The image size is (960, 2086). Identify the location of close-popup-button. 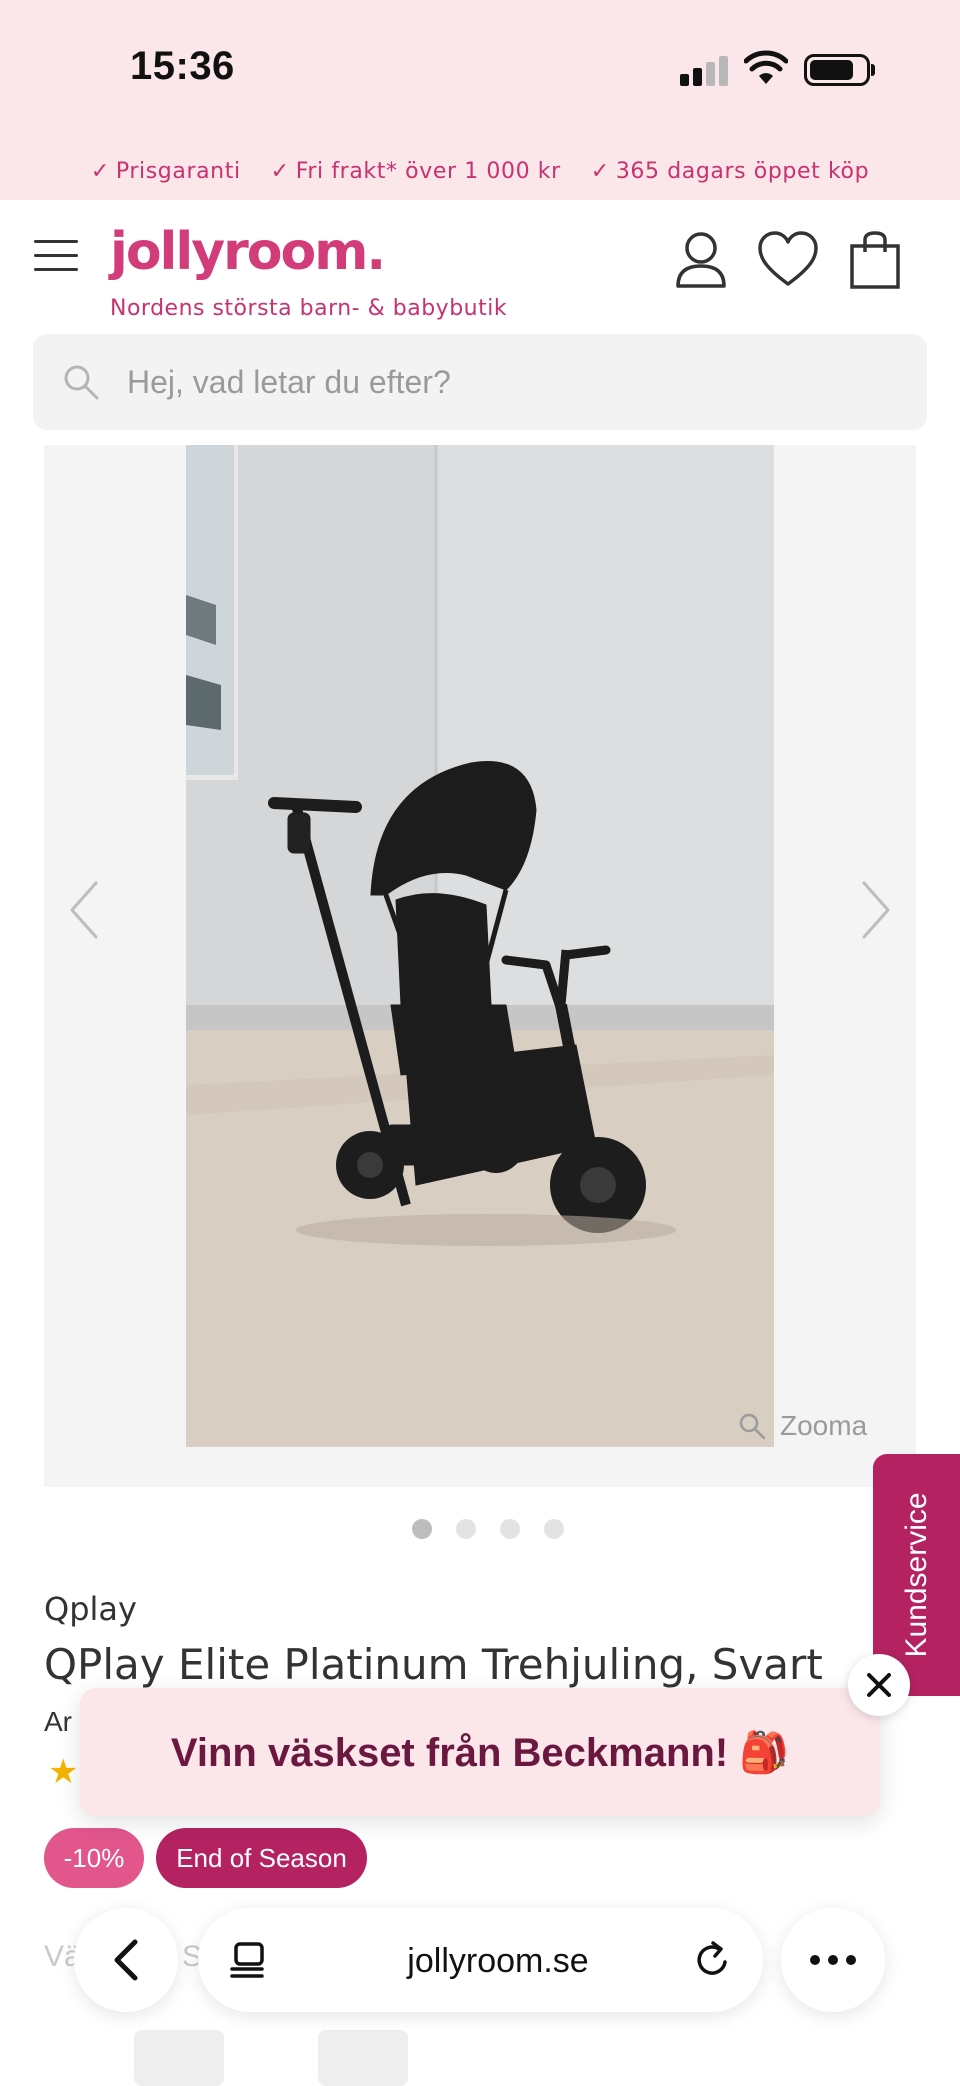
(879, 1685).